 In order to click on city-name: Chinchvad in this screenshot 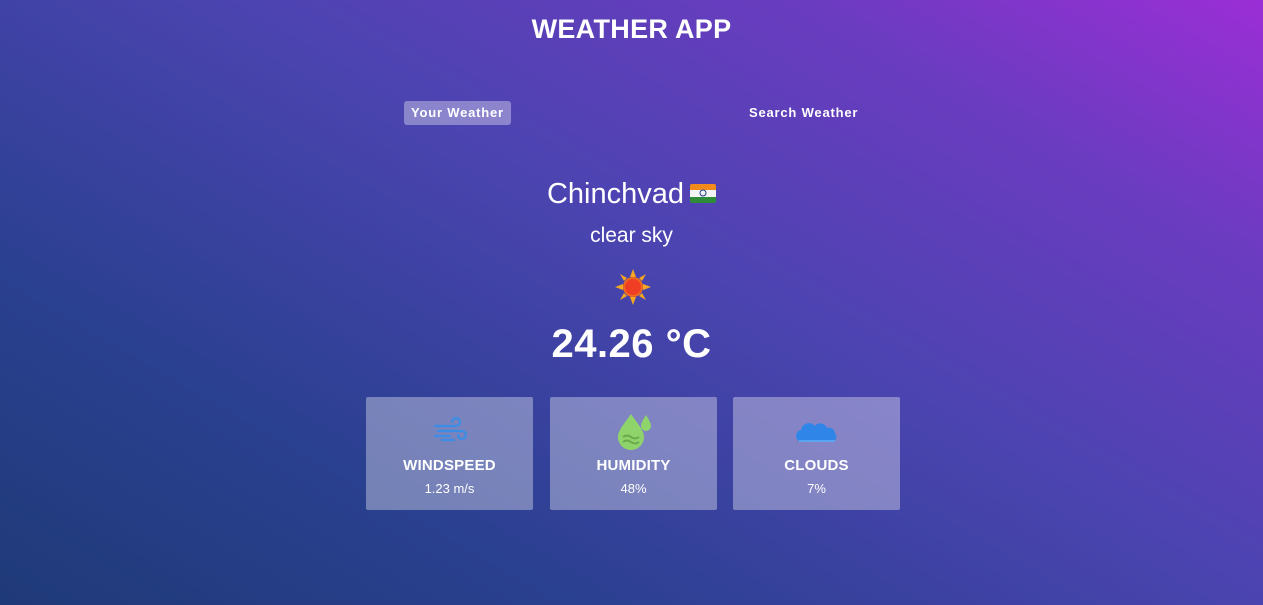, I will do `click(615, 194)`.